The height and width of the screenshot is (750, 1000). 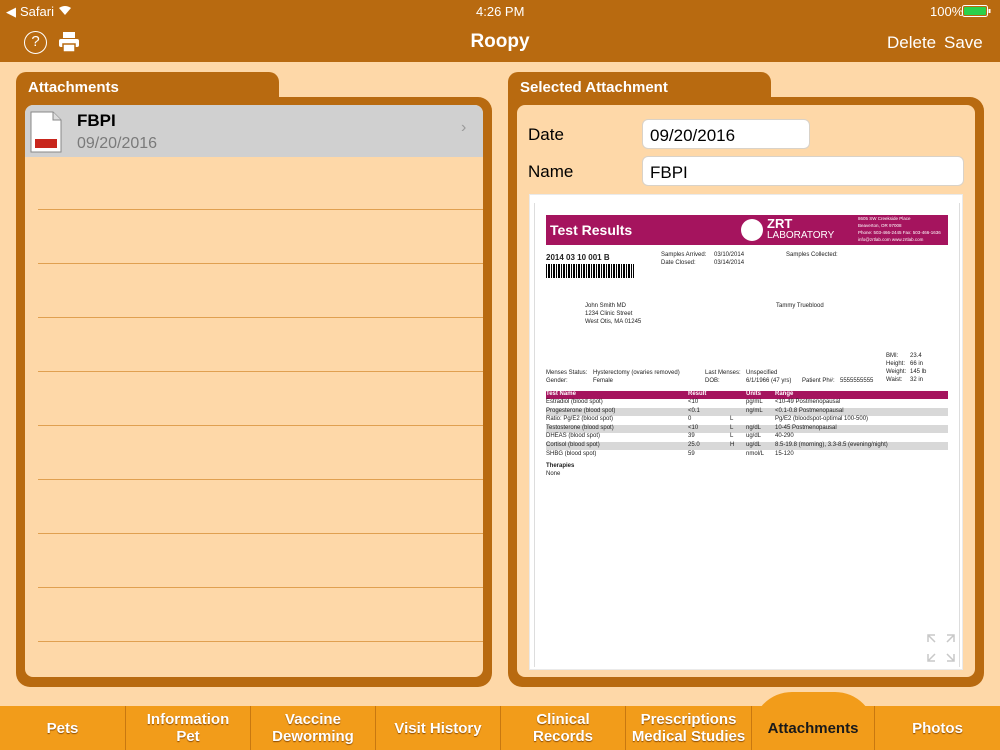 I want to click on result-cell: ug/dL, so click(x=754, y=436).